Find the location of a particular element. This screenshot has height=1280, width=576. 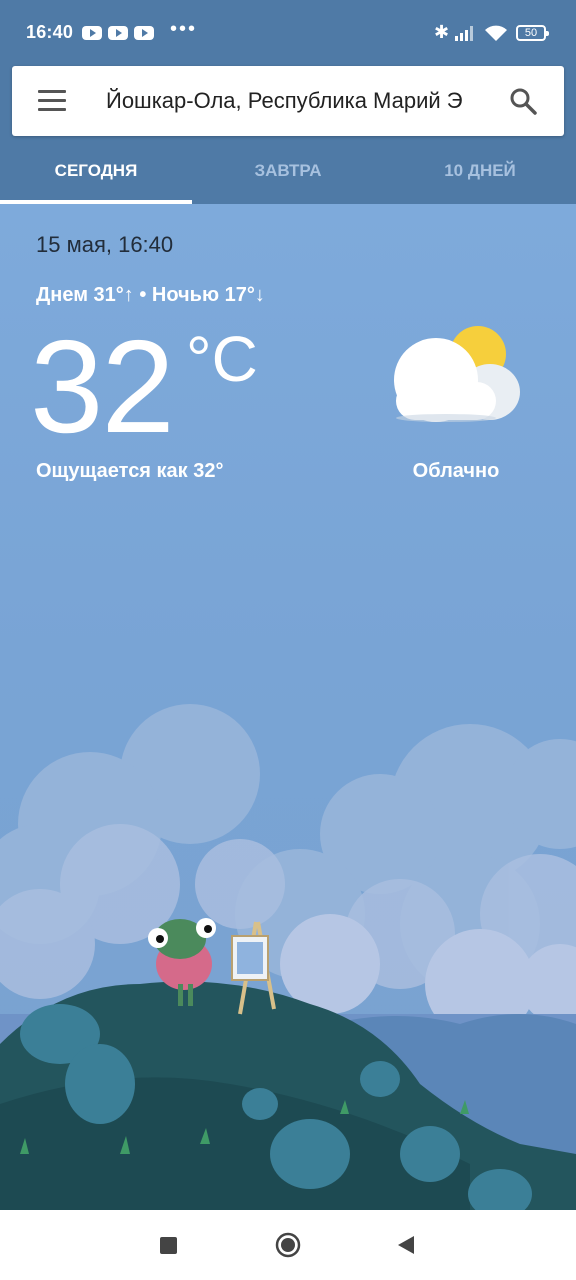

more-notifications-icon: ••• is located at coordinates (184, 29).